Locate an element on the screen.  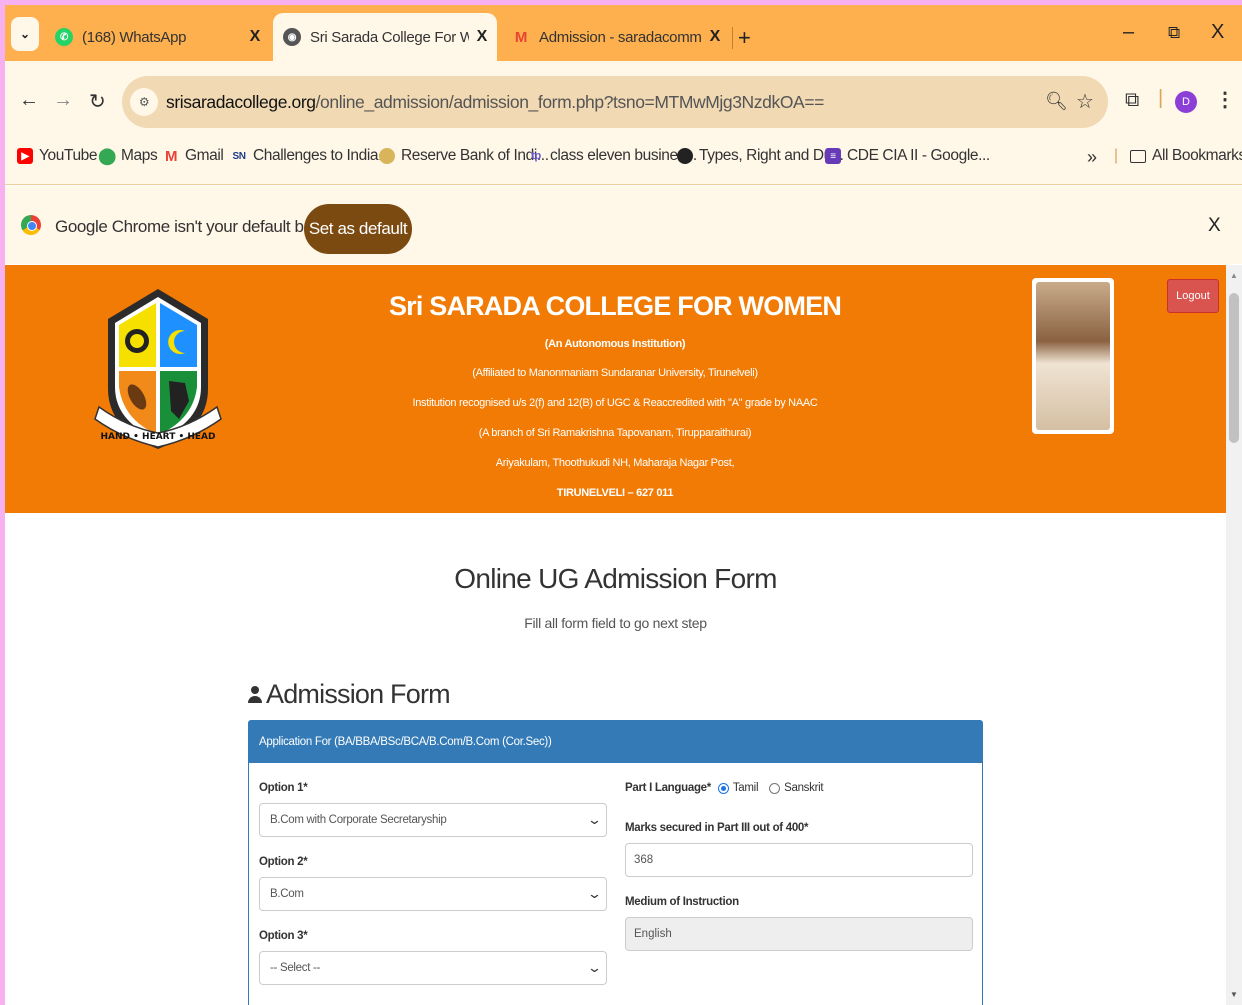
tab-title: (168) WhatsApp is located at coordinates (134, 37).